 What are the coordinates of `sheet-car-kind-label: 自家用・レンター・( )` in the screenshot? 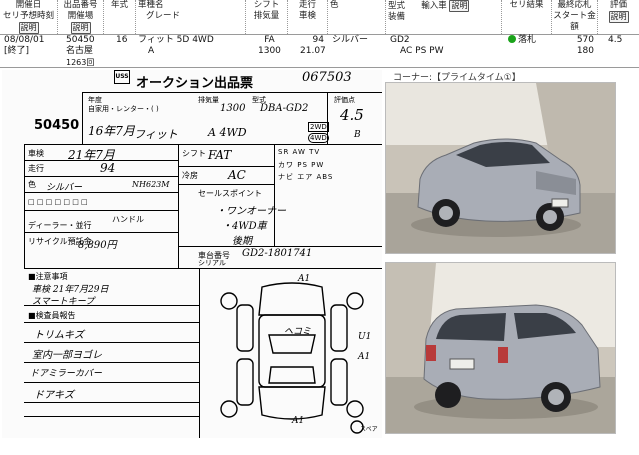 It's located at (123, 109).